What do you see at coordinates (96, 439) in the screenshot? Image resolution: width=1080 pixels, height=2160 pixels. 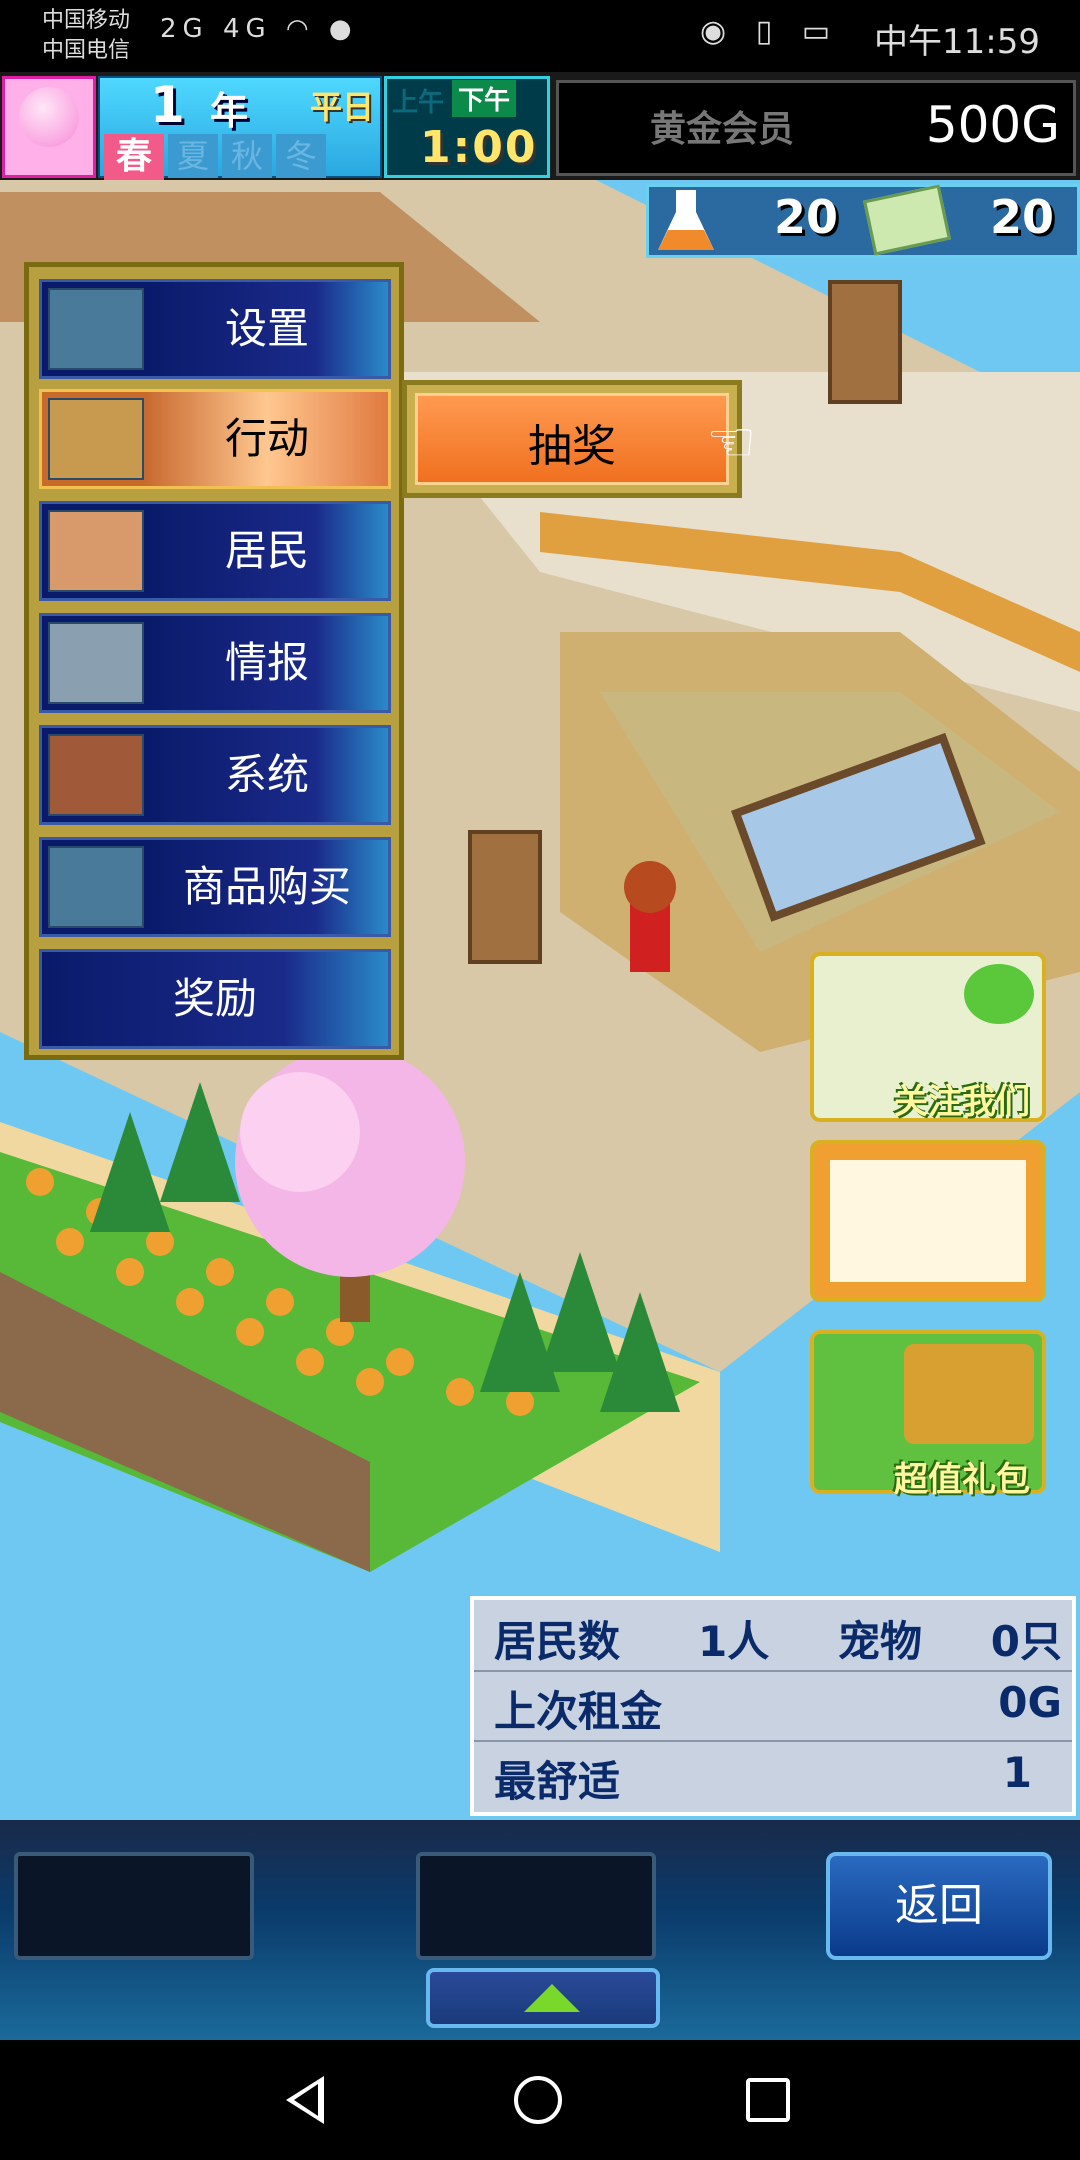 I see `bag-icon` at bounding box center [96, 439].